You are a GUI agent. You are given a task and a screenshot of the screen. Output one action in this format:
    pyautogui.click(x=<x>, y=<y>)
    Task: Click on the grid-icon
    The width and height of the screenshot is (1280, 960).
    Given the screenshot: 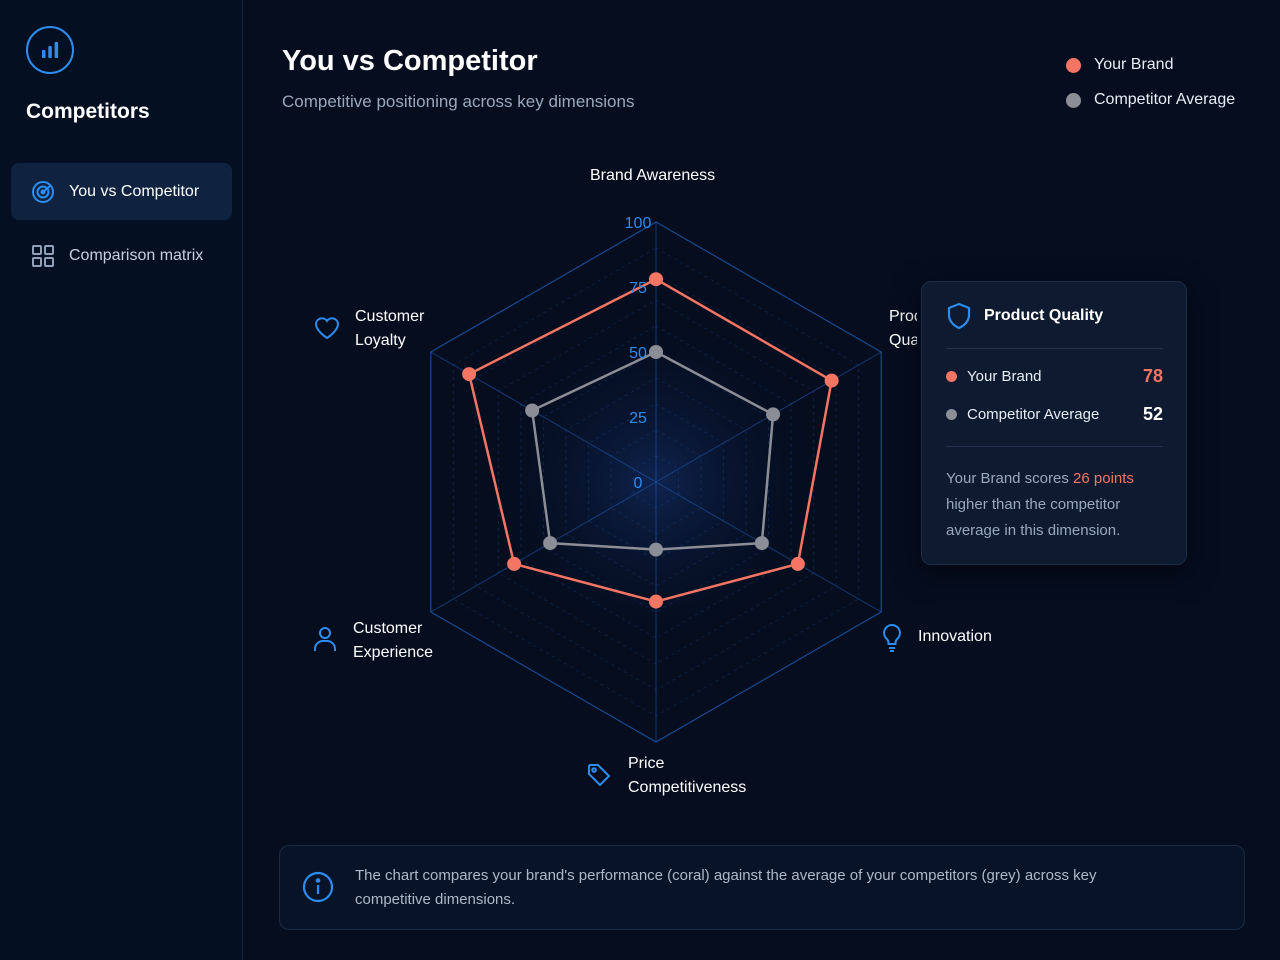 What is the action you would take?
    pyautogui.click(x=43, y=256)
    